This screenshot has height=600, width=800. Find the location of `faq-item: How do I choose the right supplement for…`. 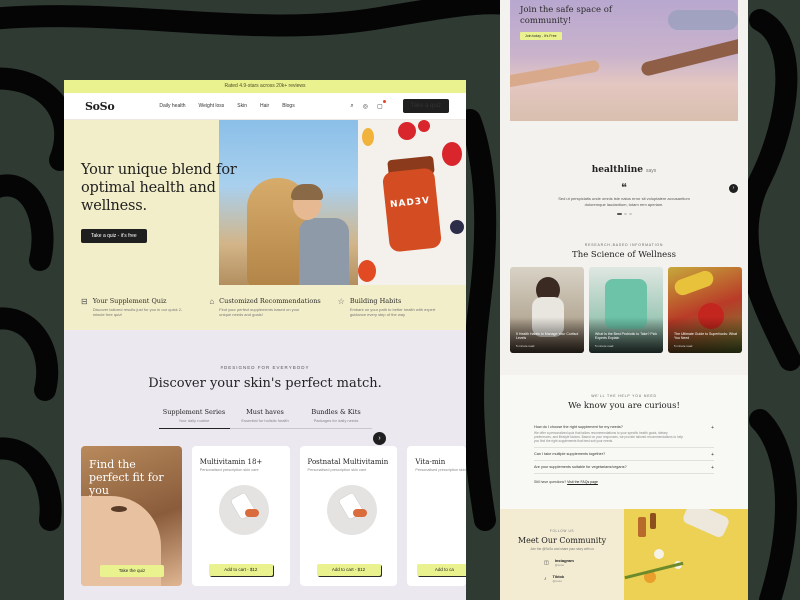

faq-item: How do I choose the right supplement for… is located at coordinates (624, 434).